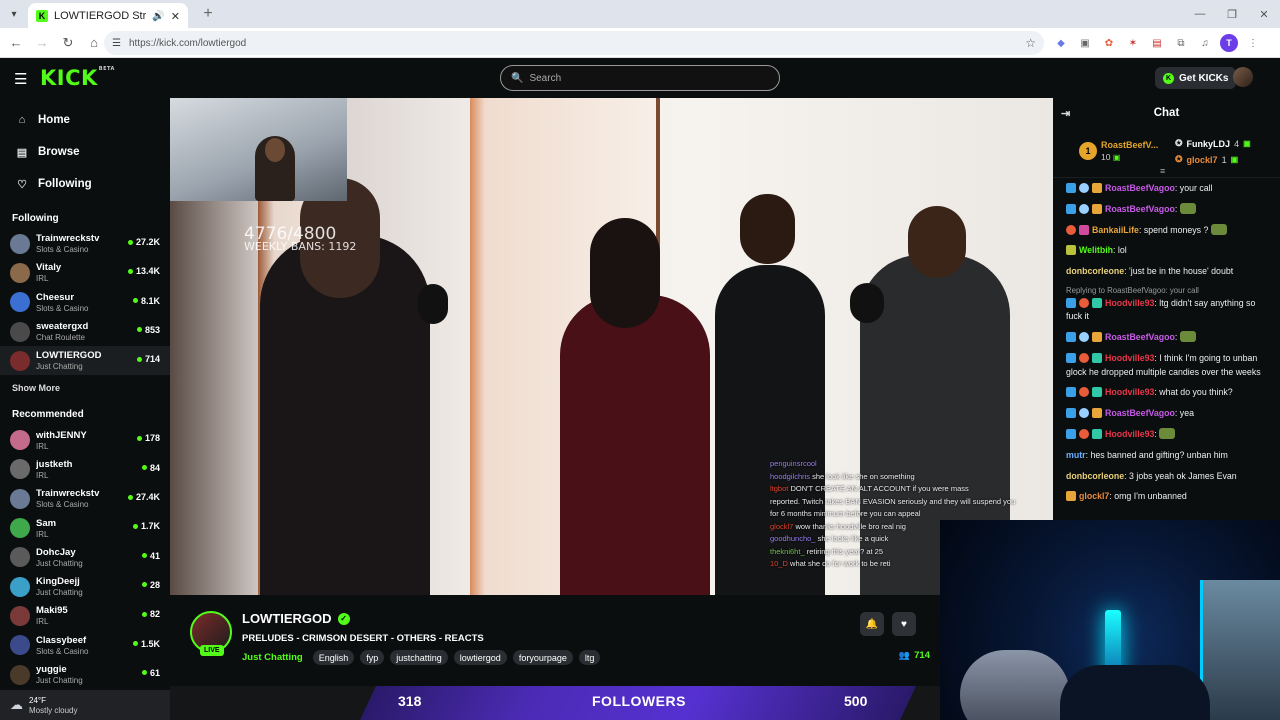  Describe the element at coordinates (1213, 143) in the screenshot. I see `leaderboard-second: ✪ FunkyLDJ 4 ▣` at that location.